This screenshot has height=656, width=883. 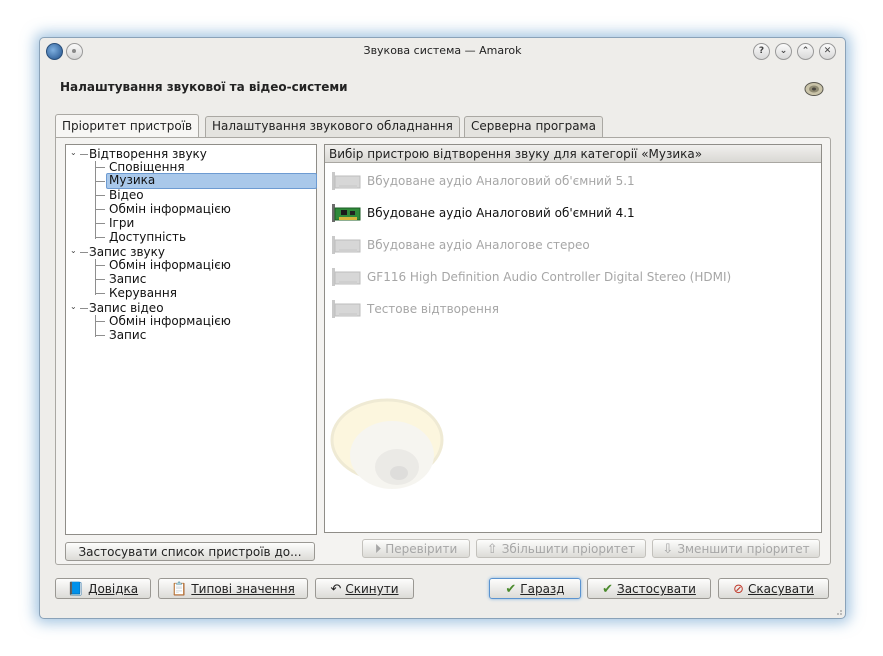 I want to click on device-label: Вбудоване аудіо Аналоговий об'ємний 5.1, so click(x=501, y=181).